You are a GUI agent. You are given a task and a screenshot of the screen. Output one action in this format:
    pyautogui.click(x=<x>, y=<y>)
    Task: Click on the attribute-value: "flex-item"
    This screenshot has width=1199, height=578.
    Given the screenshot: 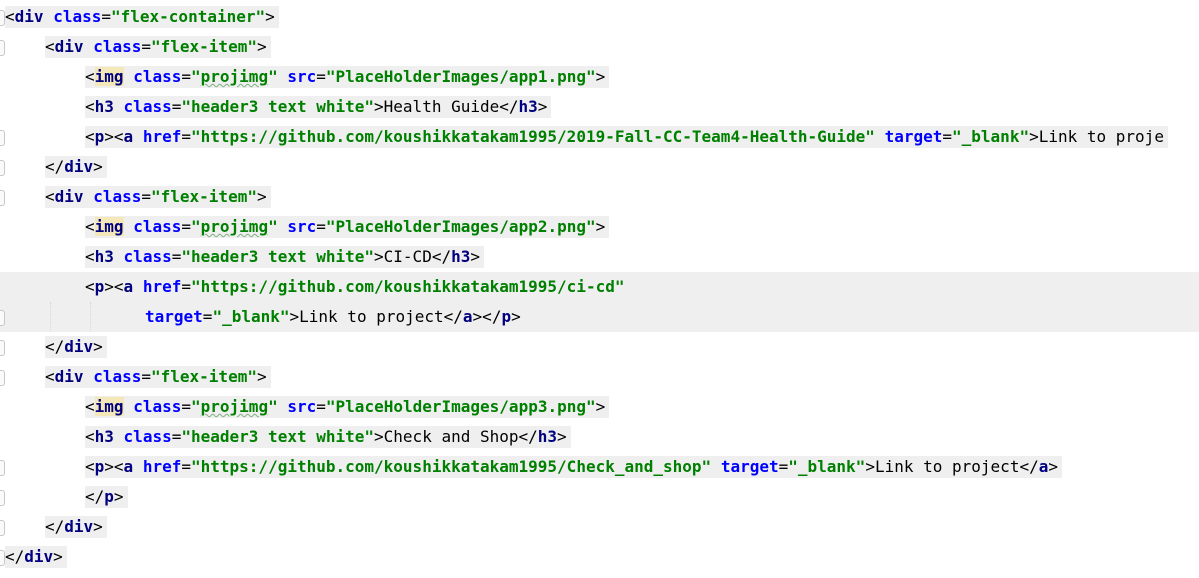 What is the action you would take?
    pyautogui.click(x=204, y=46)
    